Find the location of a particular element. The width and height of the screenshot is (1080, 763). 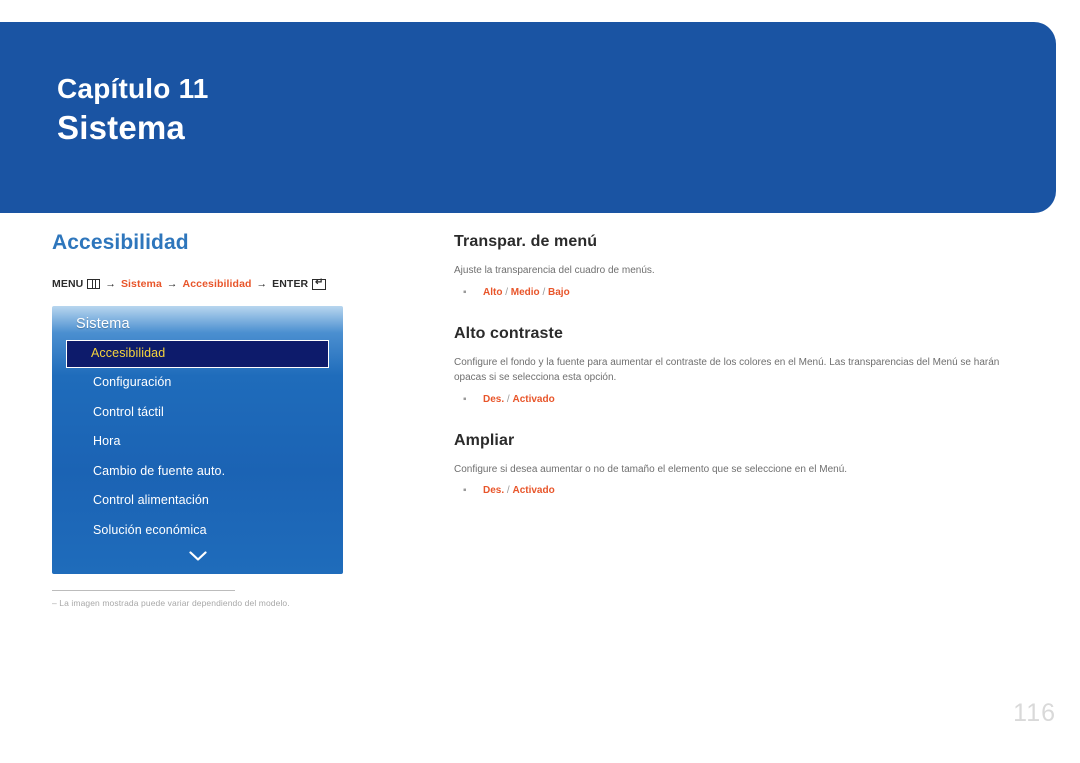

osd-item-control-alimentacion: Control alimentación is located at coordinates (197, 501).